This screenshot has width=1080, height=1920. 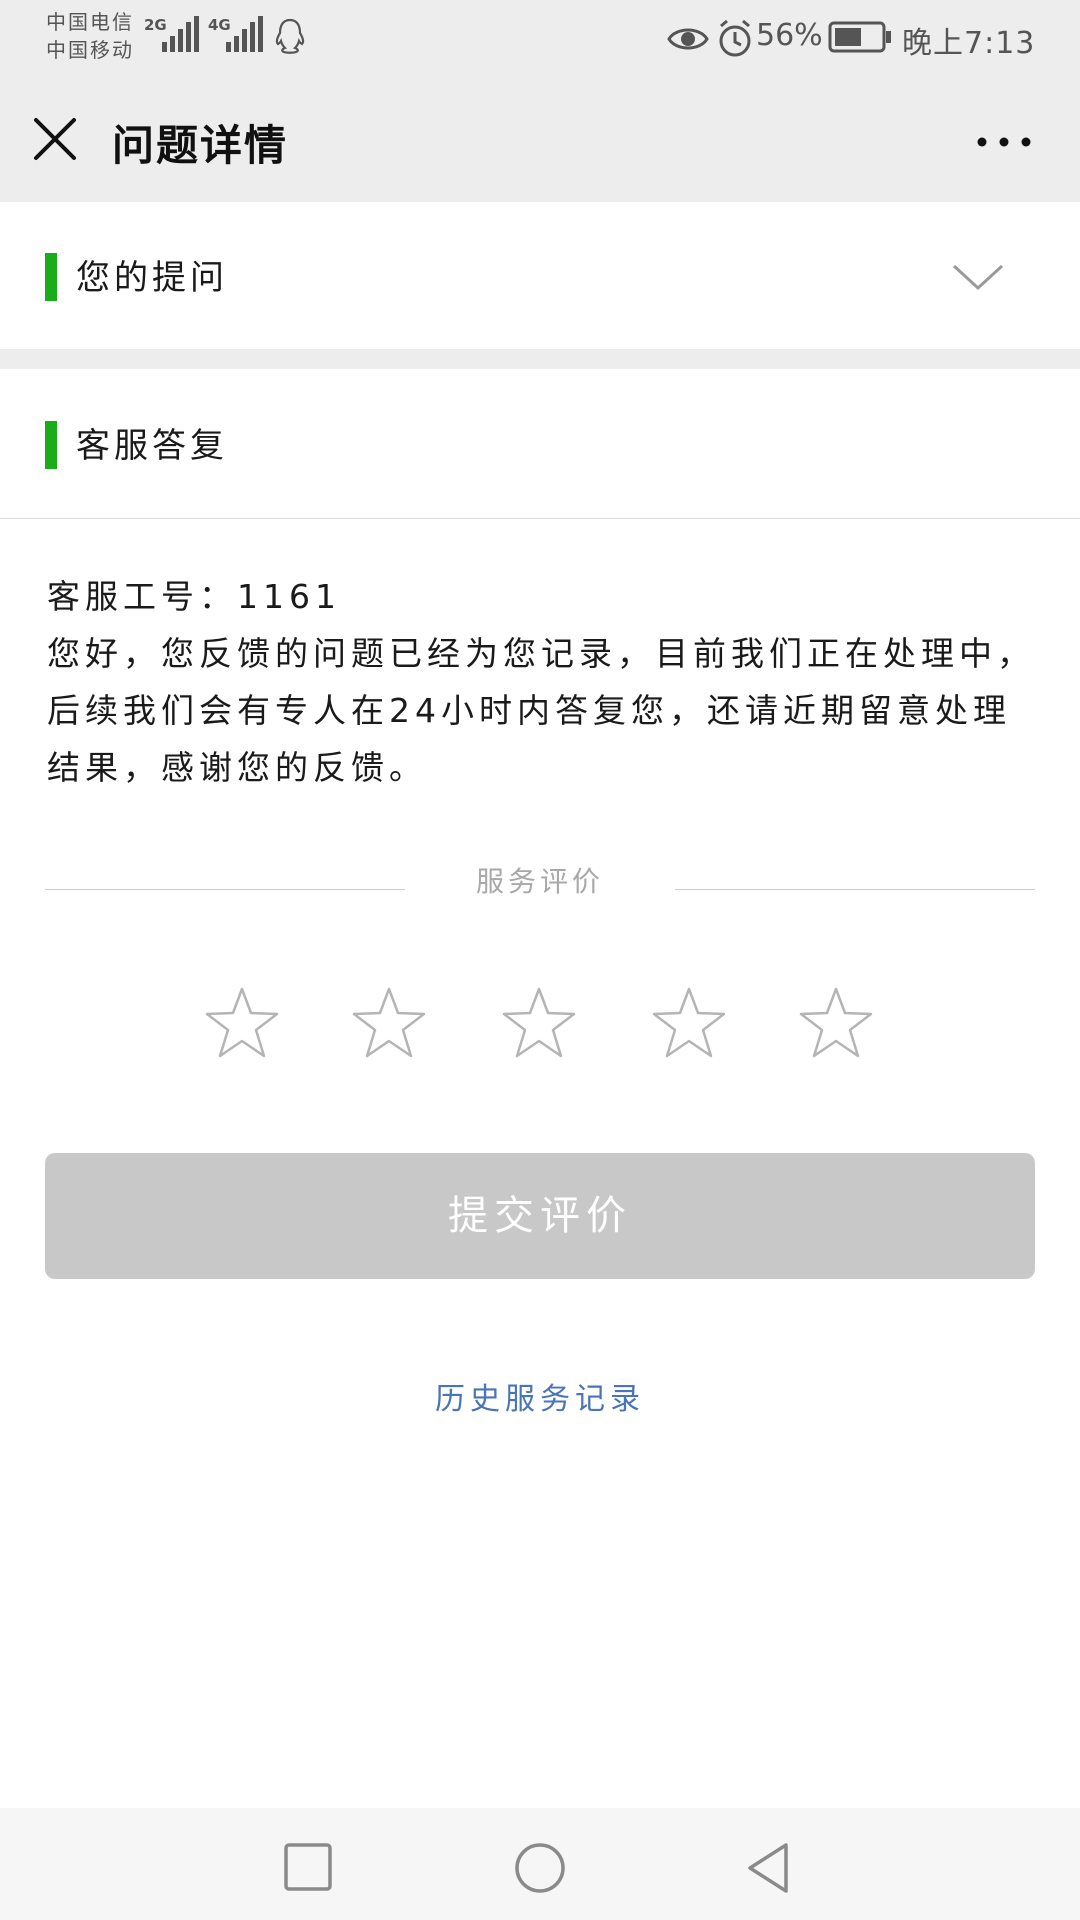 I want to click on recent-apps-icon, so click(x=309, y=1868).